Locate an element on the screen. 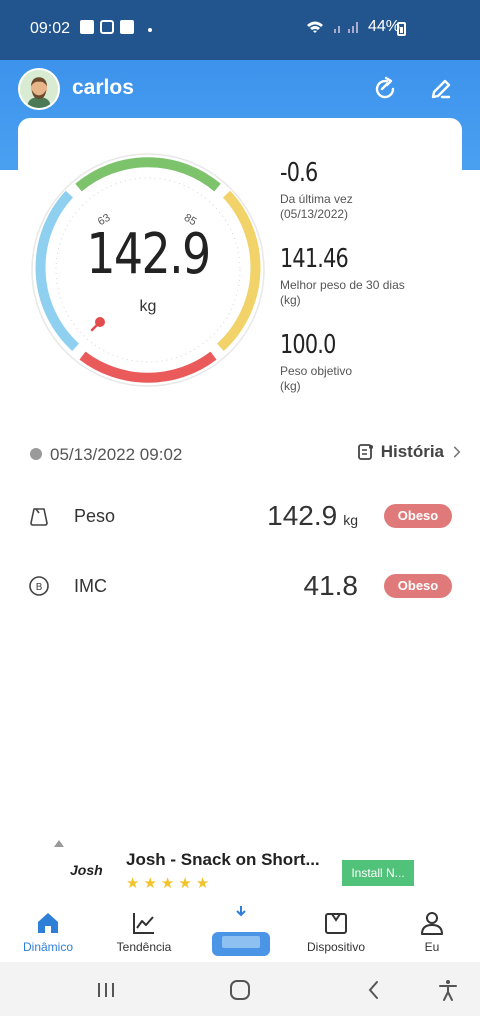 This screenshot has width=480, height=1016. refresh-icon is located at coordinates (385, 87).